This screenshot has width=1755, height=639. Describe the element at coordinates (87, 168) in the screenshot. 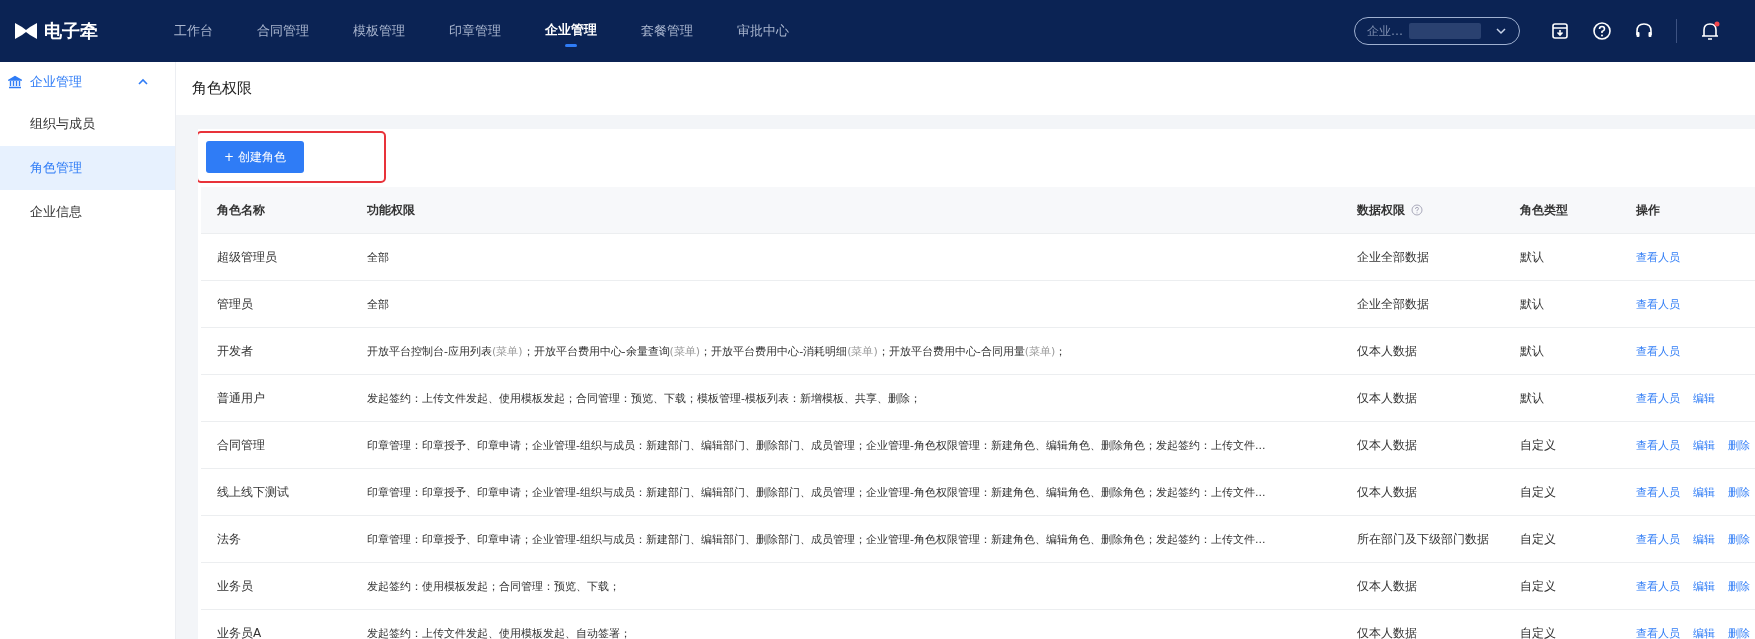

I see `sidebar-item: 角色管理` at that location.